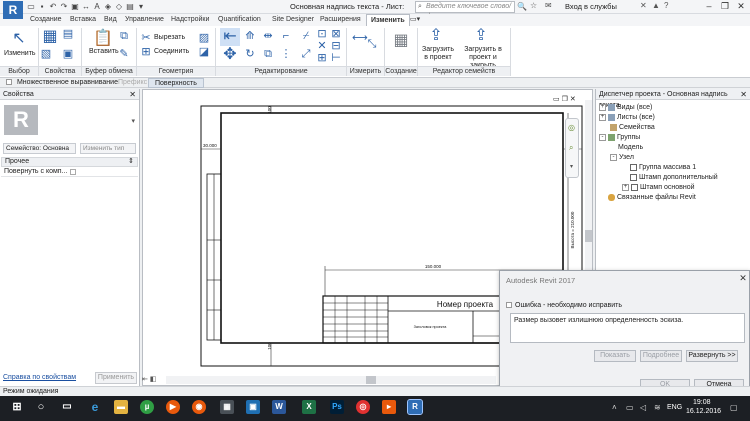 This screenshot has height=421, width=750. Describe the element at coordinates (372, 44) in the screenshot. I see `aligned-dimension-icon: ⤡` at that location.